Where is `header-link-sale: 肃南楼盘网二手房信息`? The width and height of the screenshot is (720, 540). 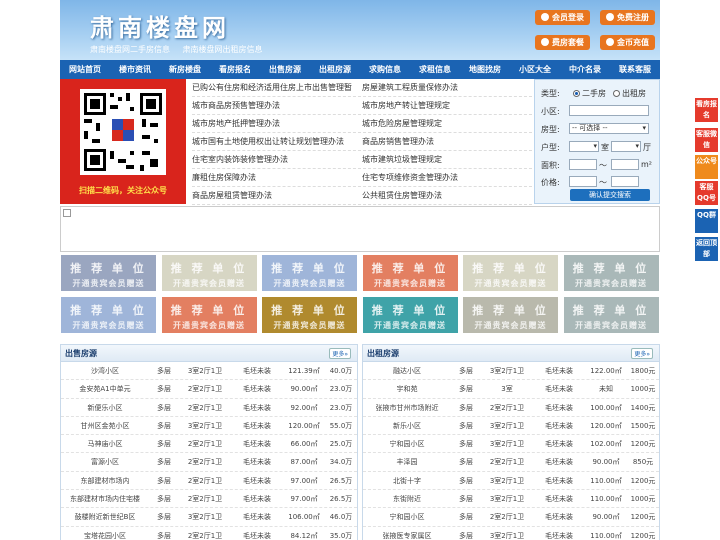
header-link-sale: 肃南楼盘网二手房信息 is located at coordinates (130, 49).